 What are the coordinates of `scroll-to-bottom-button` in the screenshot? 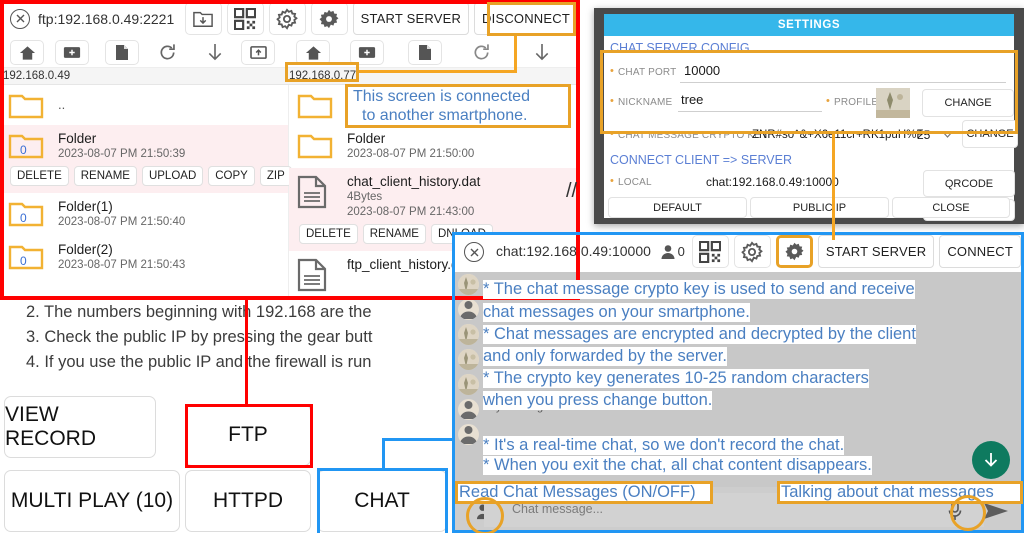 It's located at (991, 460).